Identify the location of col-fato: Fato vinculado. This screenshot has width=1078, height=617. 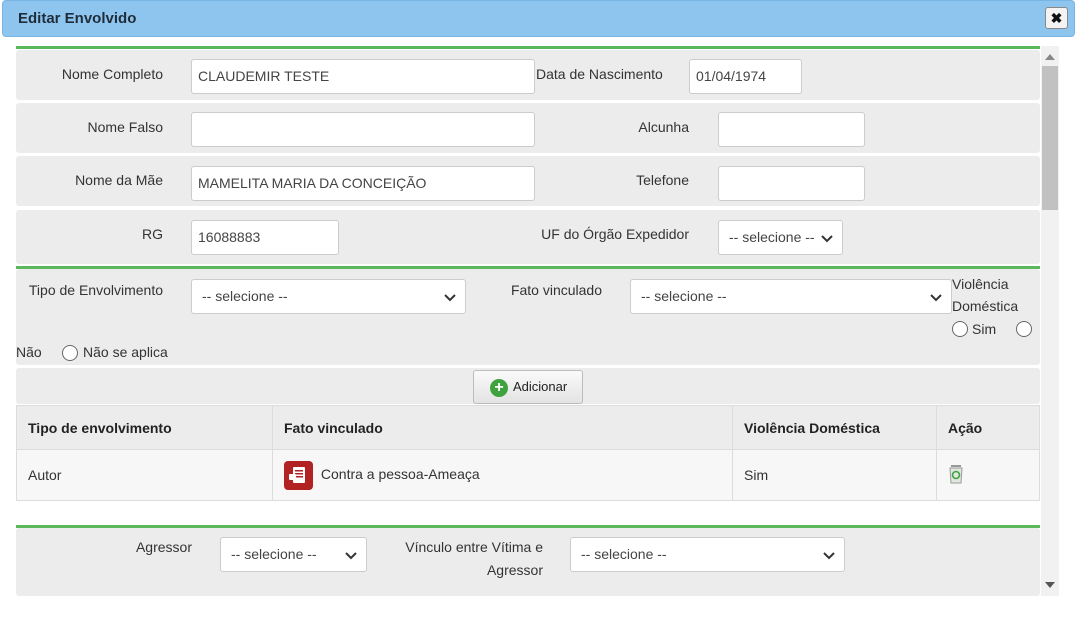
(502, 427).